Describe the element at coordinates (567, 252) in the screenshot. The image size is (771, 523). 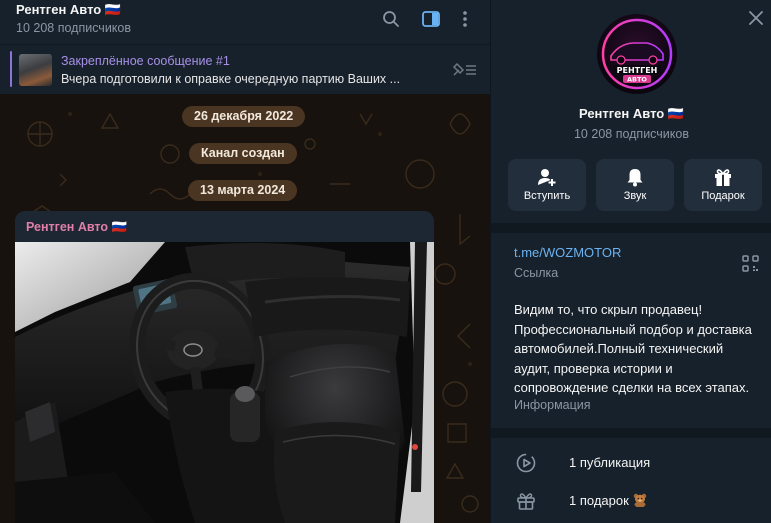
I see `channel-link: t.me/WOZMOTOR` at that location.